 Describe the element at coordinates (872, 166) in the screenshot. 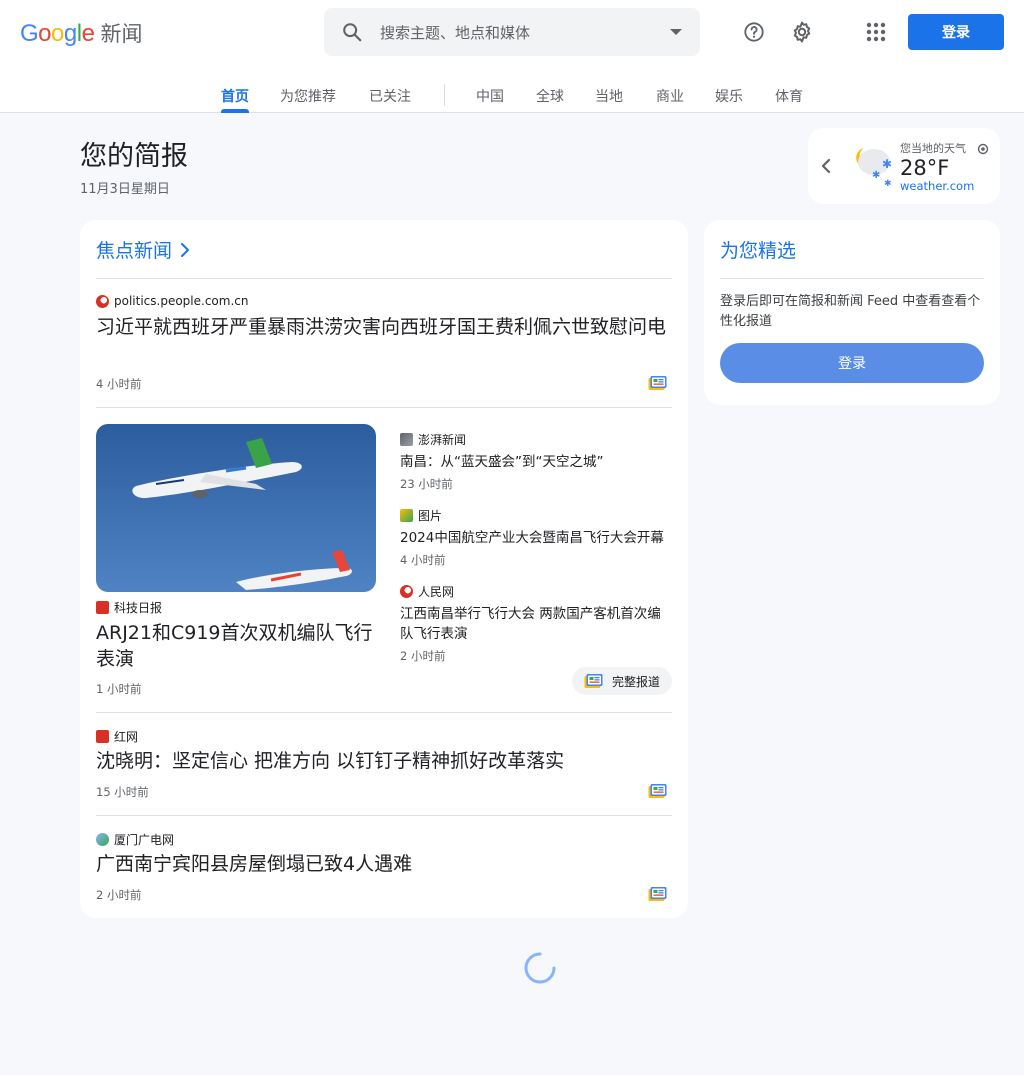

I see `night-snow-icon: ✱ ✱ ✱` at that location.